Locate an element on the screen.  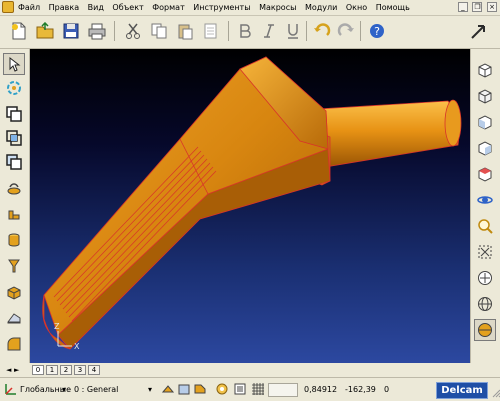
wedge-icon is located at coordinates (14, 318).